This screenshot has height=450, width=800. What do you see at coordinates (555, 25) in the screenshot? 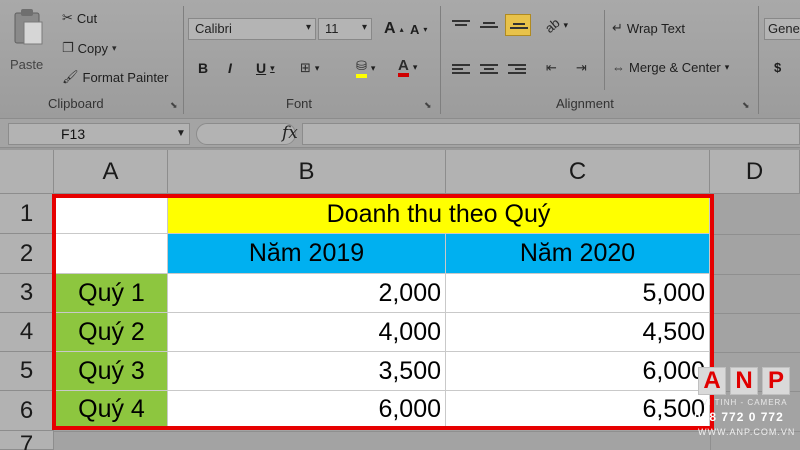
I see `orientation-button: ab ▾` at bounding box center [555, 25].